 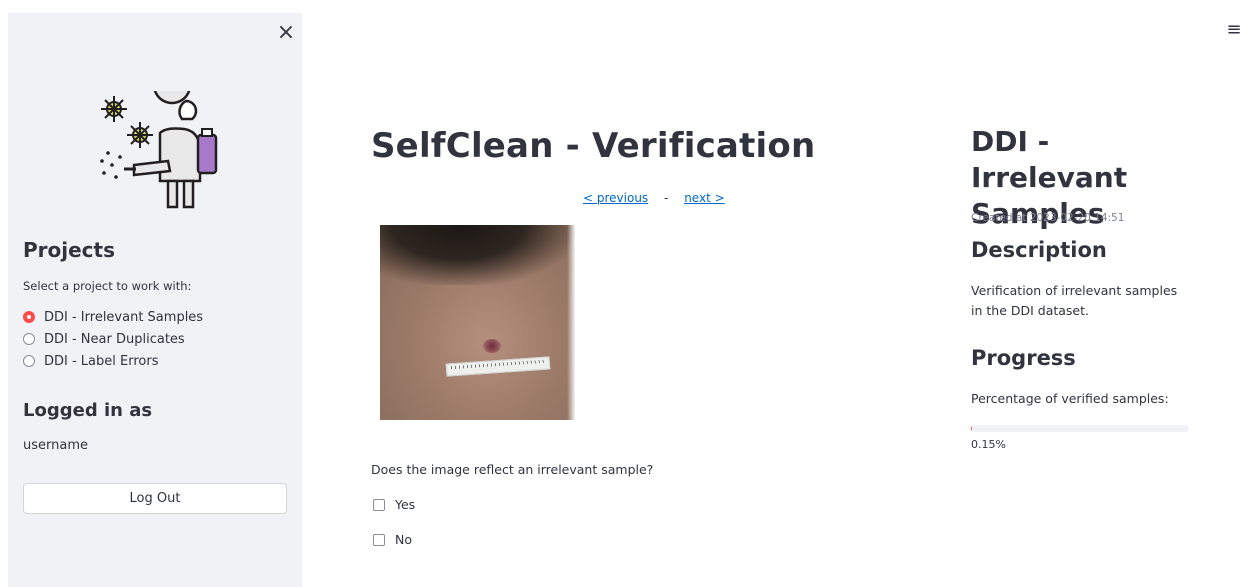 I want to click on image-edge, so click(x=571, y=322).